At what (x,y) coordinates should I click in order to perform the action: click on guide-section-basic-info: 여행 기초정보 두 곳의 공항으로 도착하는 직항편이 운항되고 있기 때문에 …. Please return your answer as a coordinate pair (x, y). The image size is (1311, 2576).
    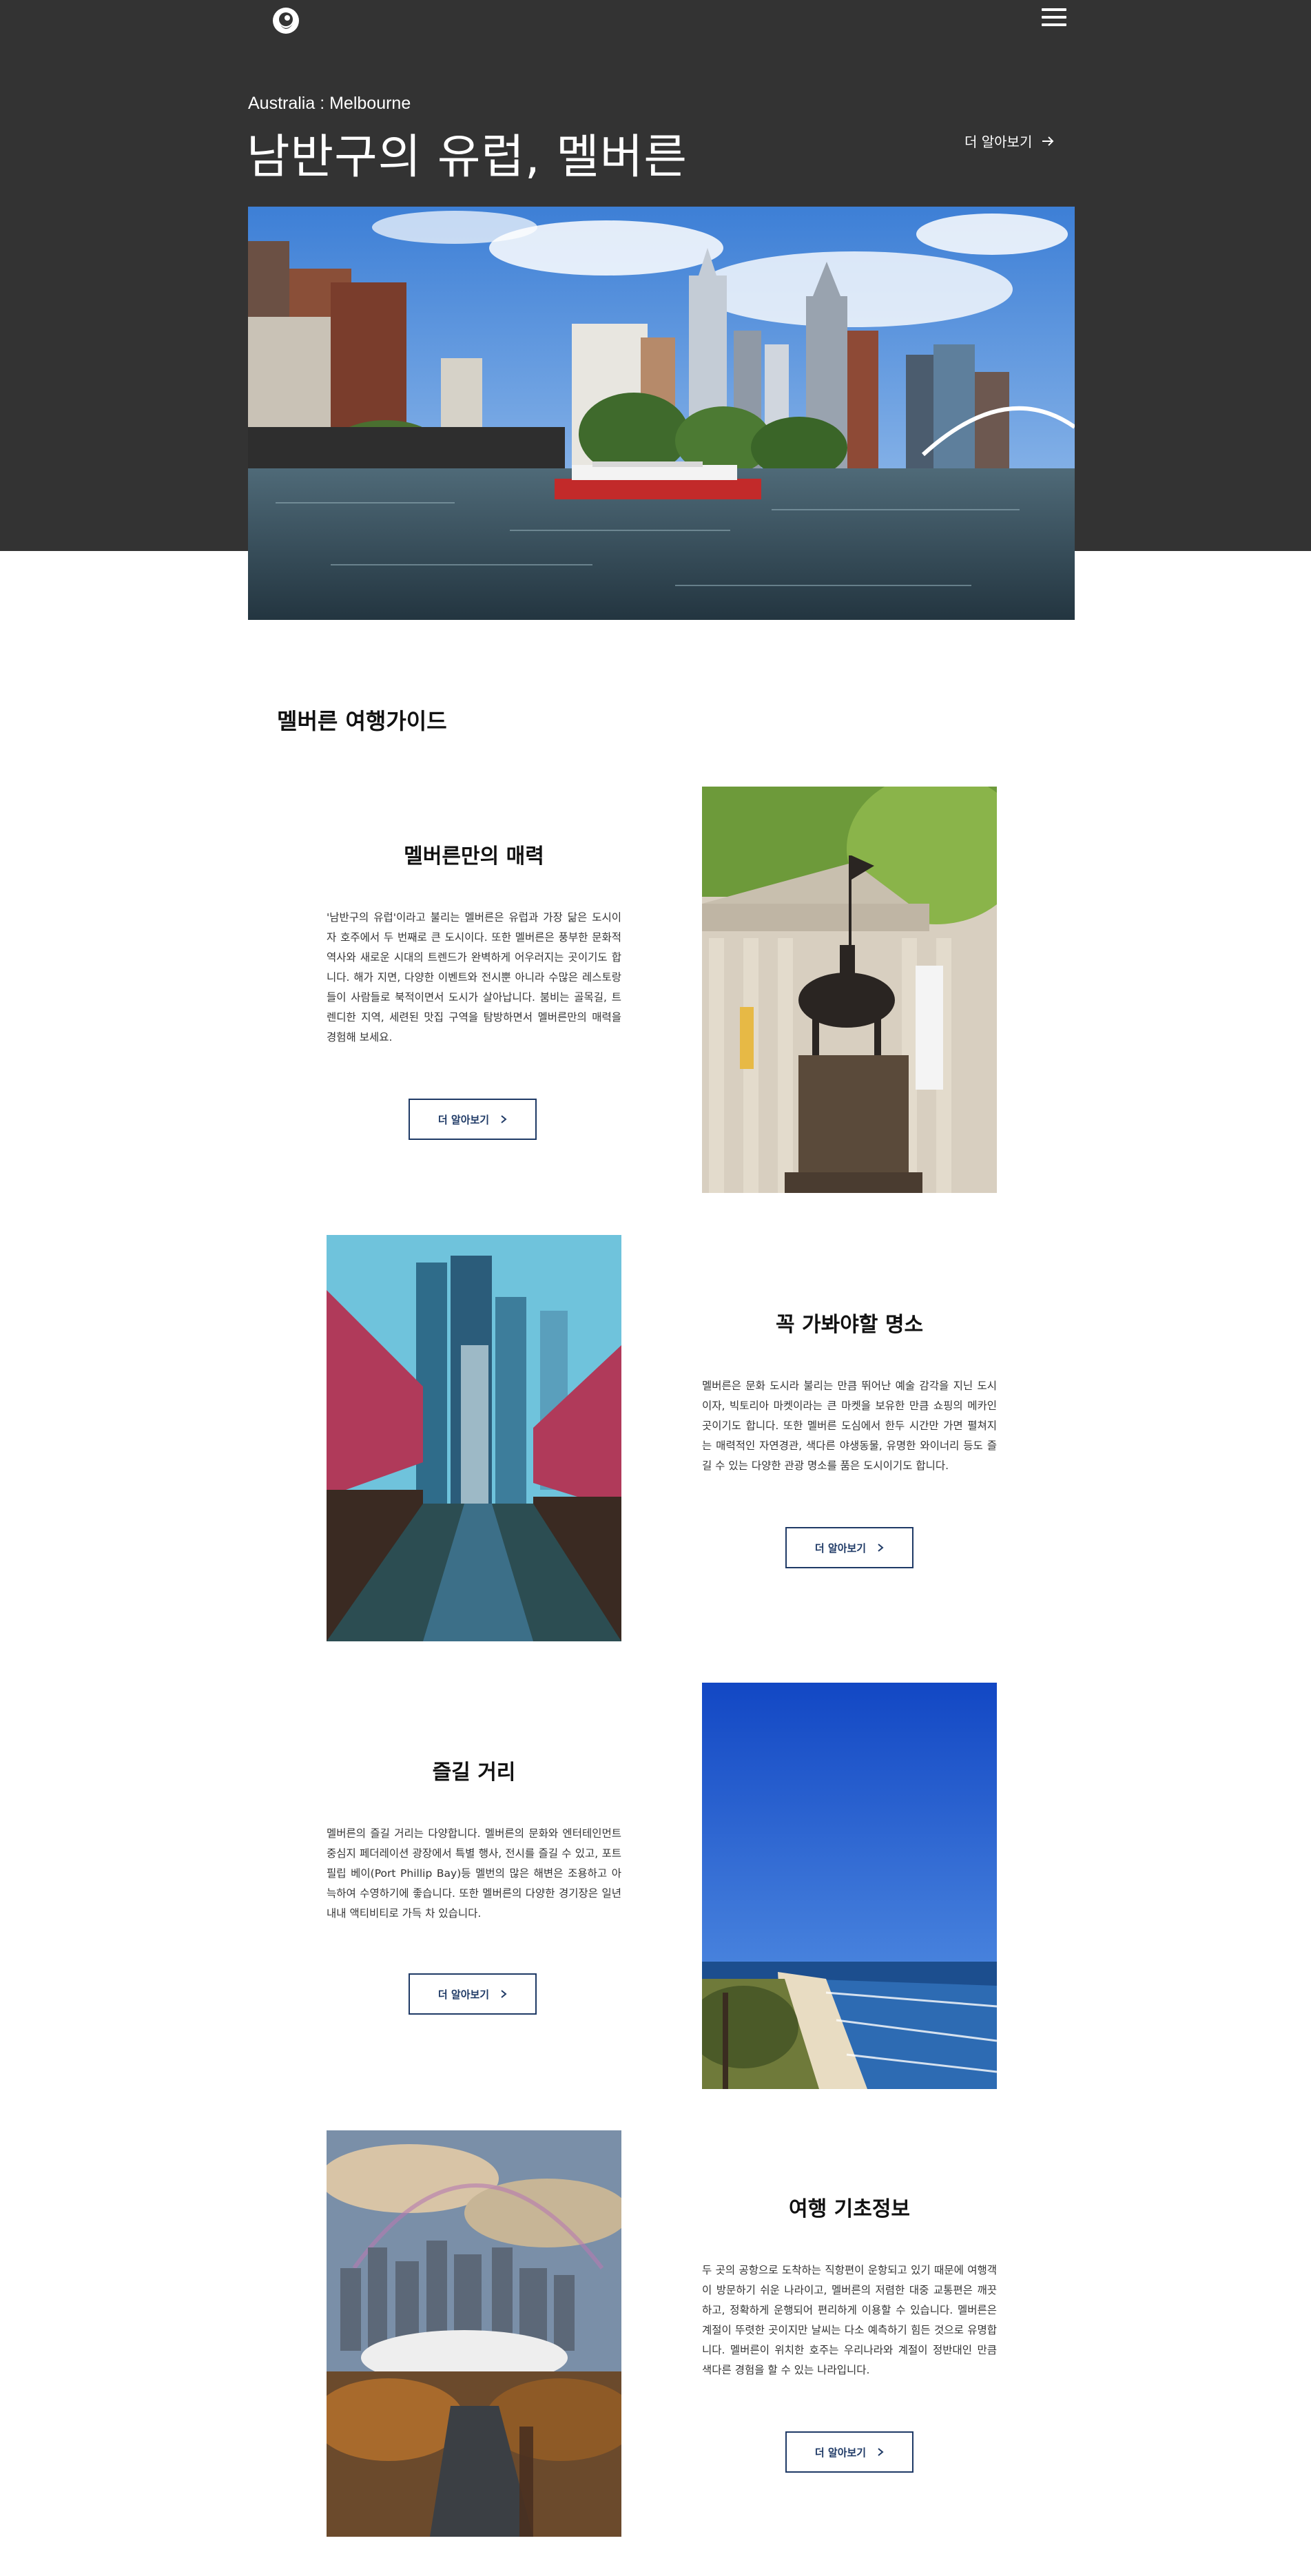
    Looking at the image, I should click on (849, 2286).